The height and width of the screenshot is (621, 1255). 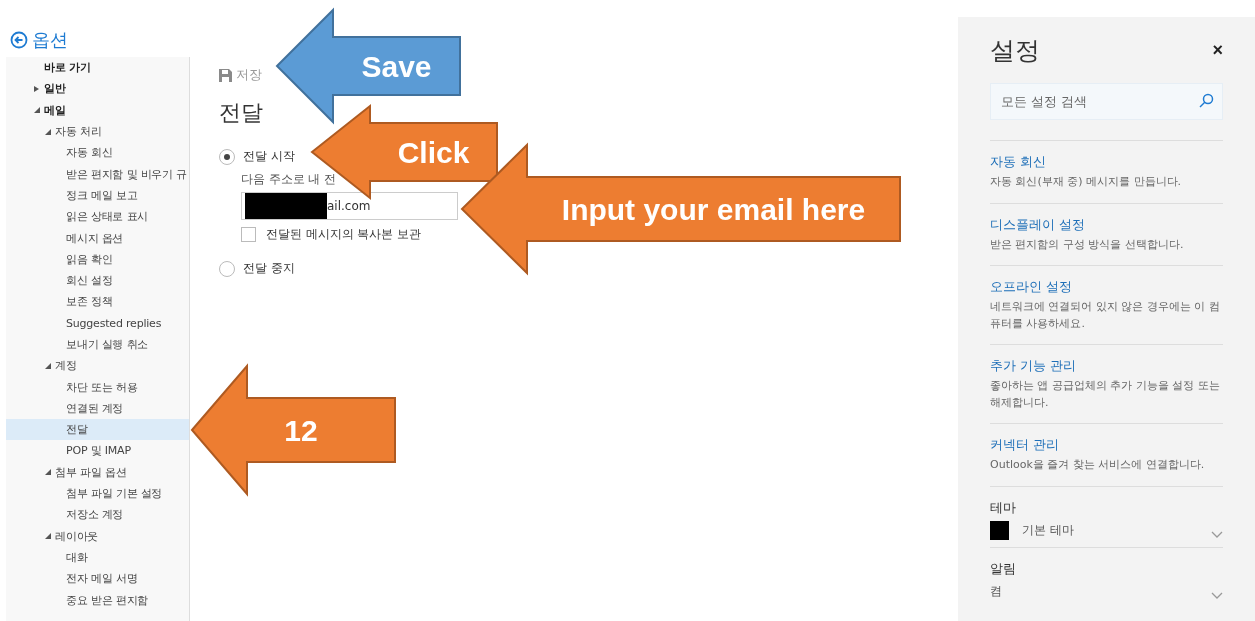 What do you see at coordinates (19, 40) in the screenshot?
I see `back-icon` at bounding box center [19, 40].